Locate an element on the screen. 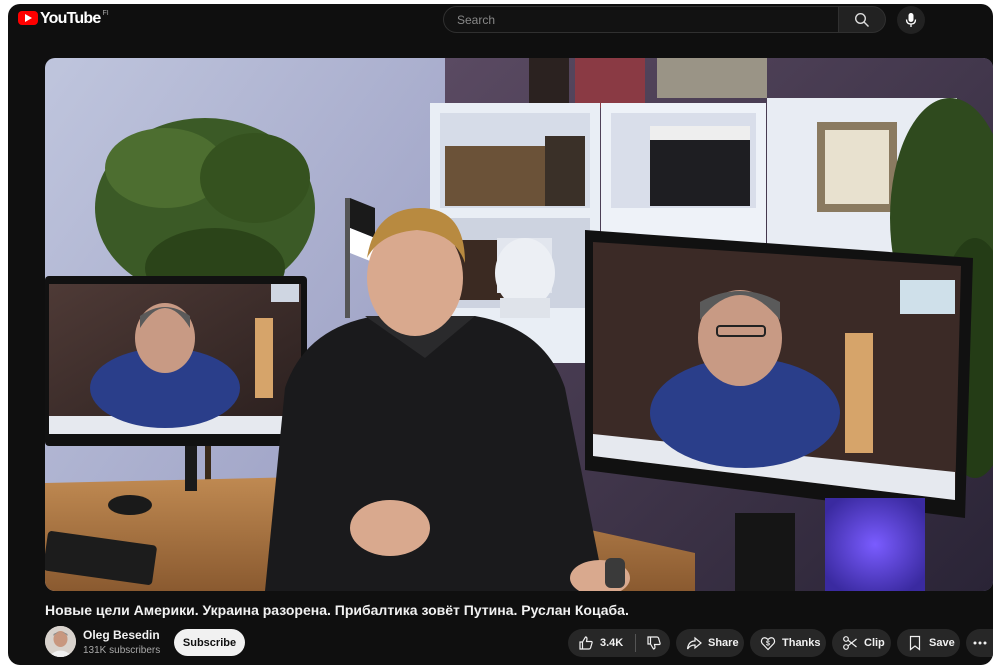  more-actions-button is located at coordinates (979, 643).